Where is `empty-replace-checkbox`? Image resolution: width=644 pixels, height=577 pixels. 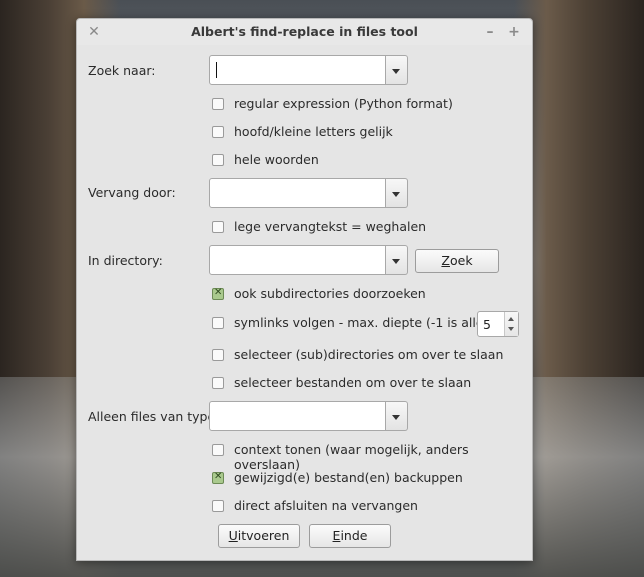
empty-replace-checkbox is located at coordinates (218, 227).